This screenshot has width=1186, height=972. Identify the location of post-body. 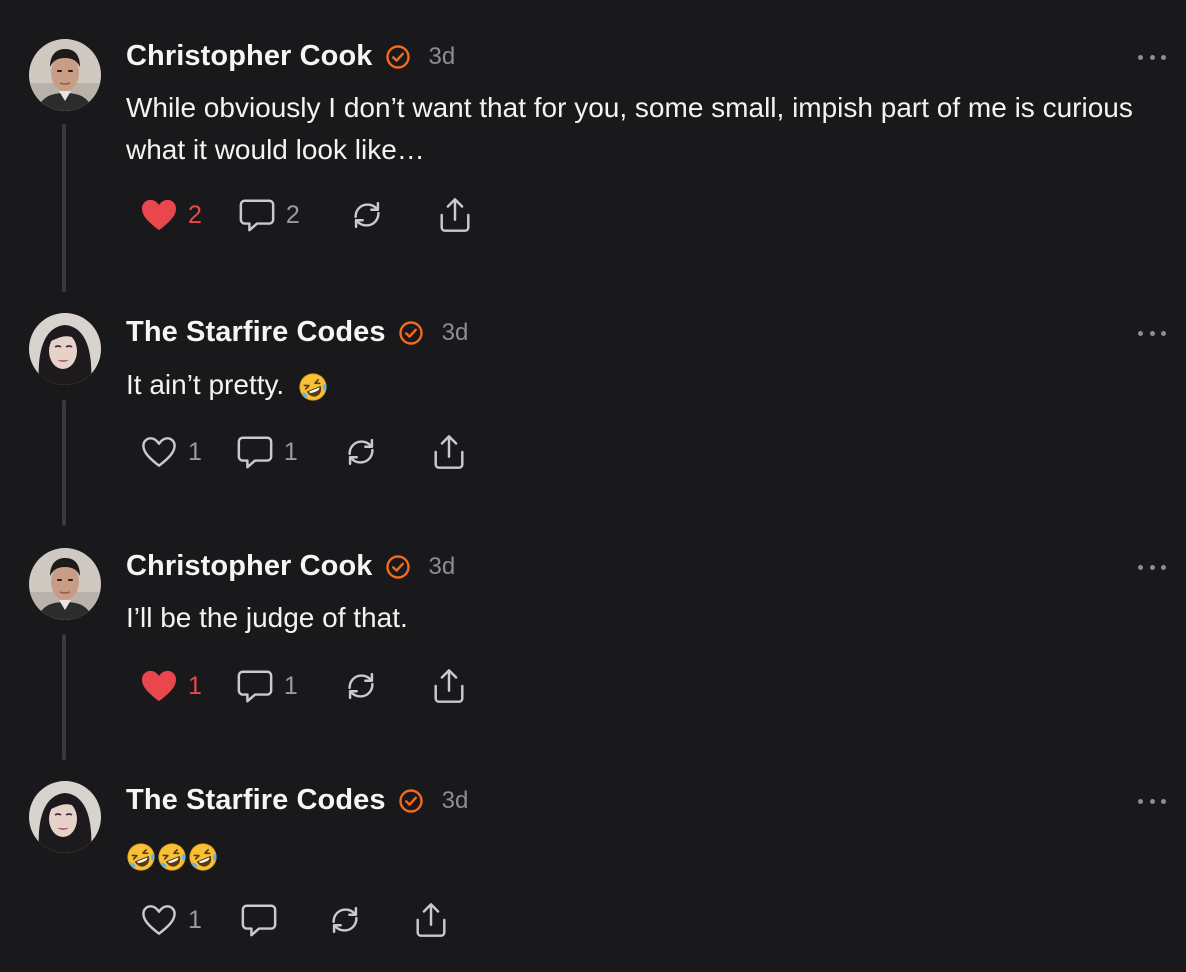
(641, 855).